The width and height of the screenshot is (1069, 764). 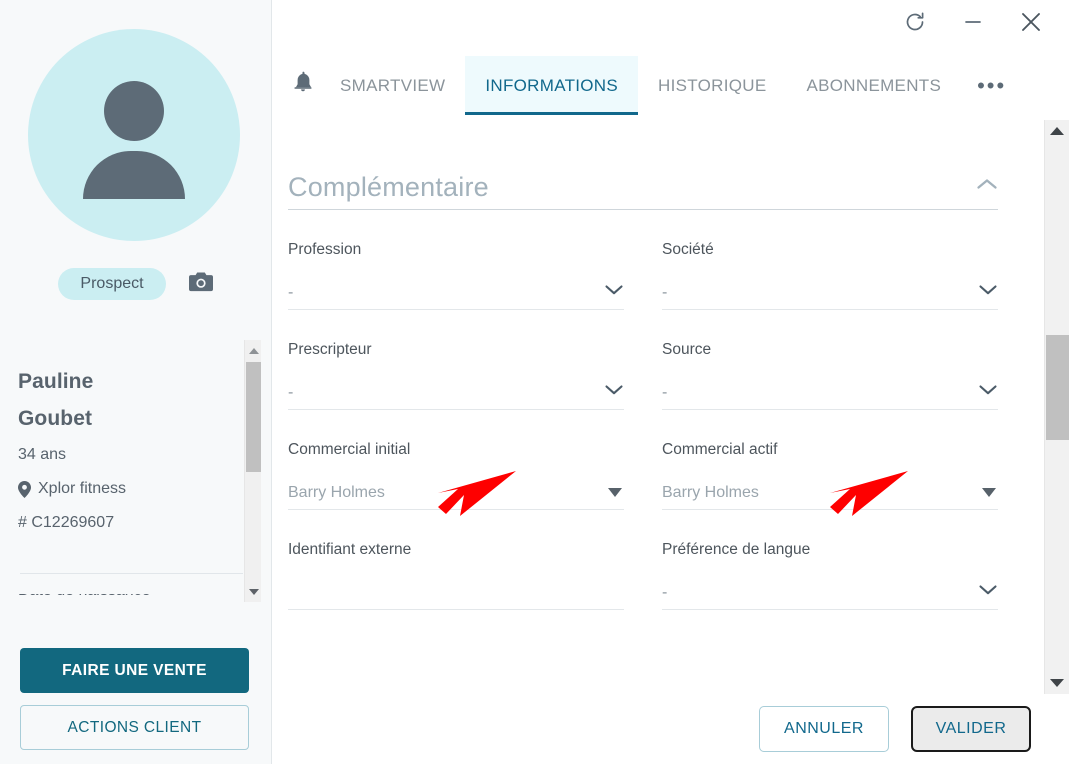 I want to click on field-societe-value: -, so click(x=665, y=292).